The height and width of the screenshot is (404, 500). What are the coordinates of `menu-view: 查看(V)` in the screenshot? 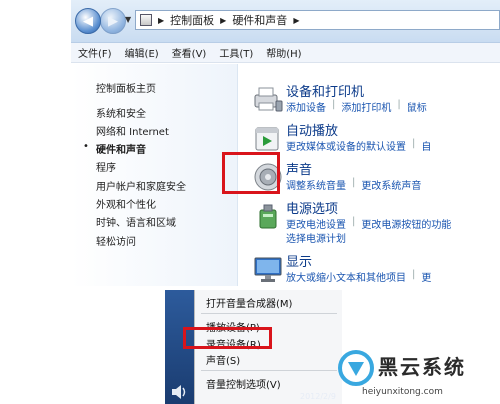 It's located at (189, 52).